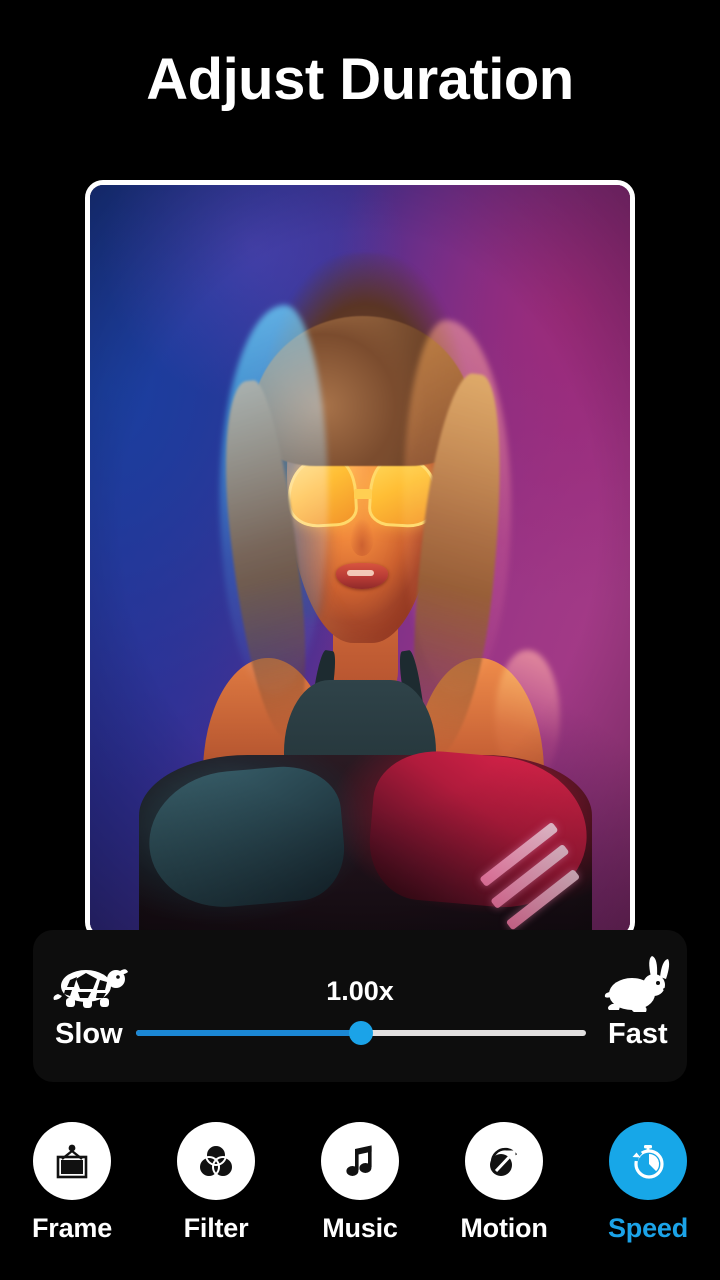 The height and width of the screenshot is (1280, 720). Describe the element at coordinates (457, 507) in the screenshot. I see `hair-warm-light` at that location.